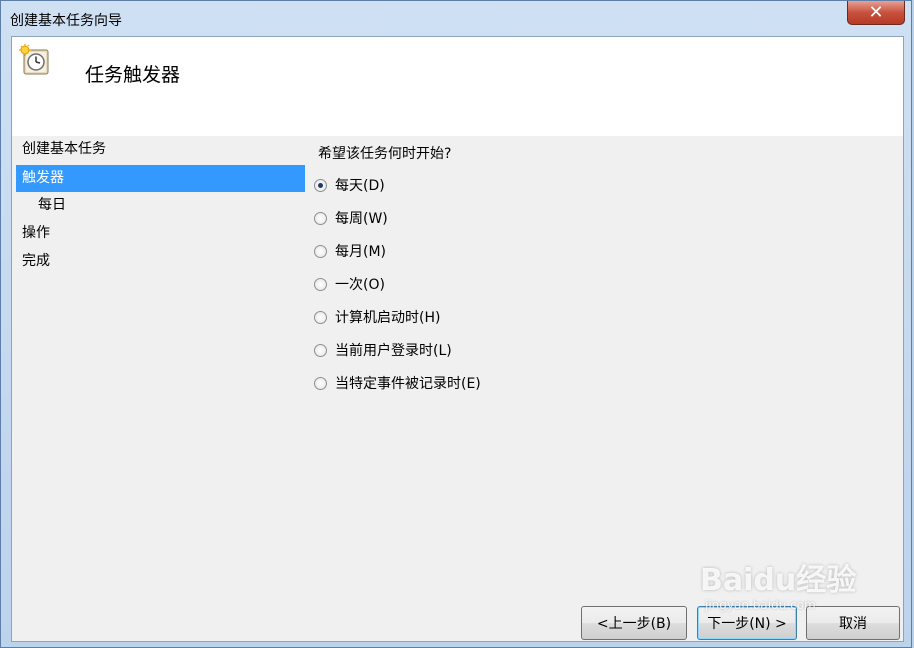 Image resolution: width=914 pixels, height=648 pixels. Describe the element at coordinates (361, 219) in the screenshot. I see `radio-label-weekly: 每周(W)` at that location.